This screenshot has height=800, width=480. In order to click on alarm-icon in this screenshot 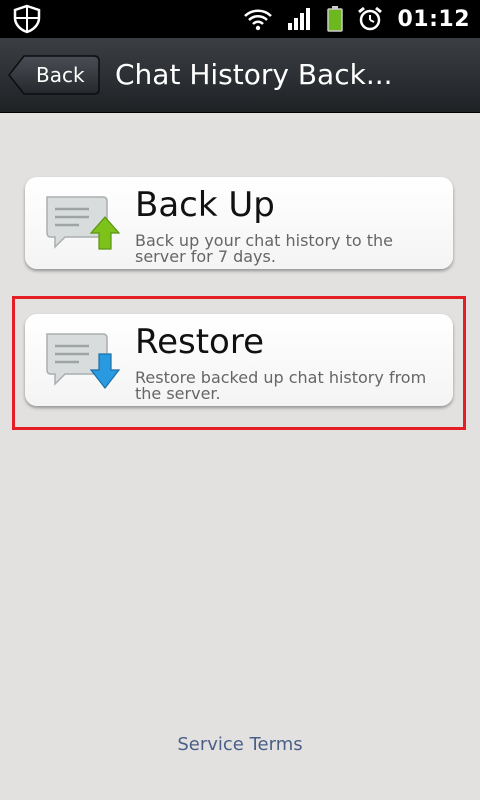, I will do `click(370, 18)`.